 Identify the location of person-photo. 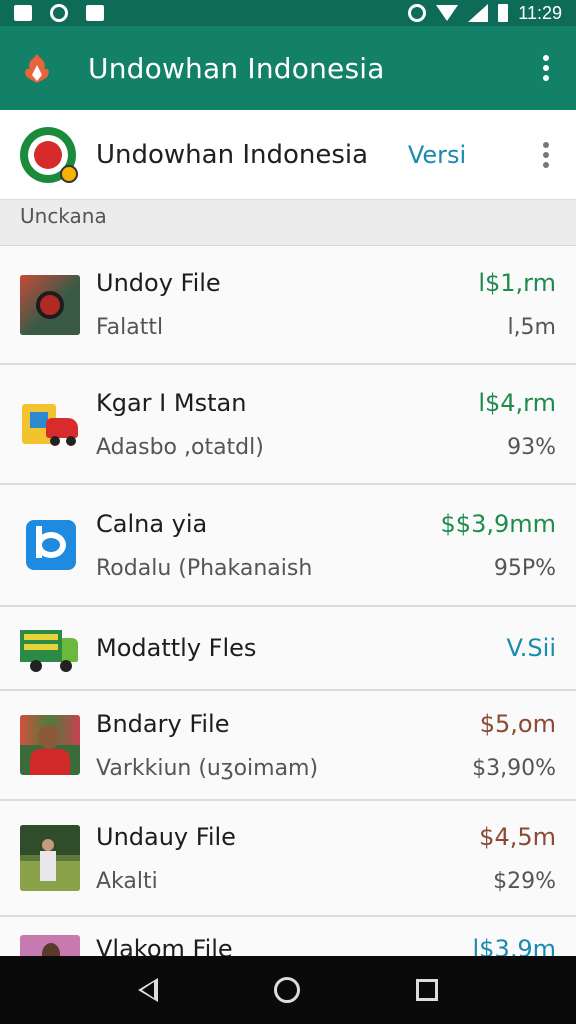
(50, 745).